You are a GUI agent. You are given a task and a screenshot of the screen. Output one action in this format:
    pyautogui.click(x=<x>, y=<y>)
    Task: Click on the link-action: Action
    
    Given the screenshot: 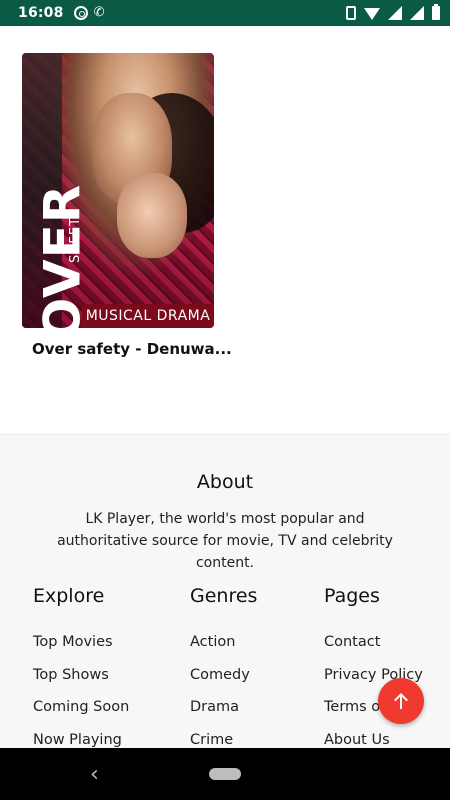 What is the action you would take?
    pyautogui.click(x=223, y=650)
    